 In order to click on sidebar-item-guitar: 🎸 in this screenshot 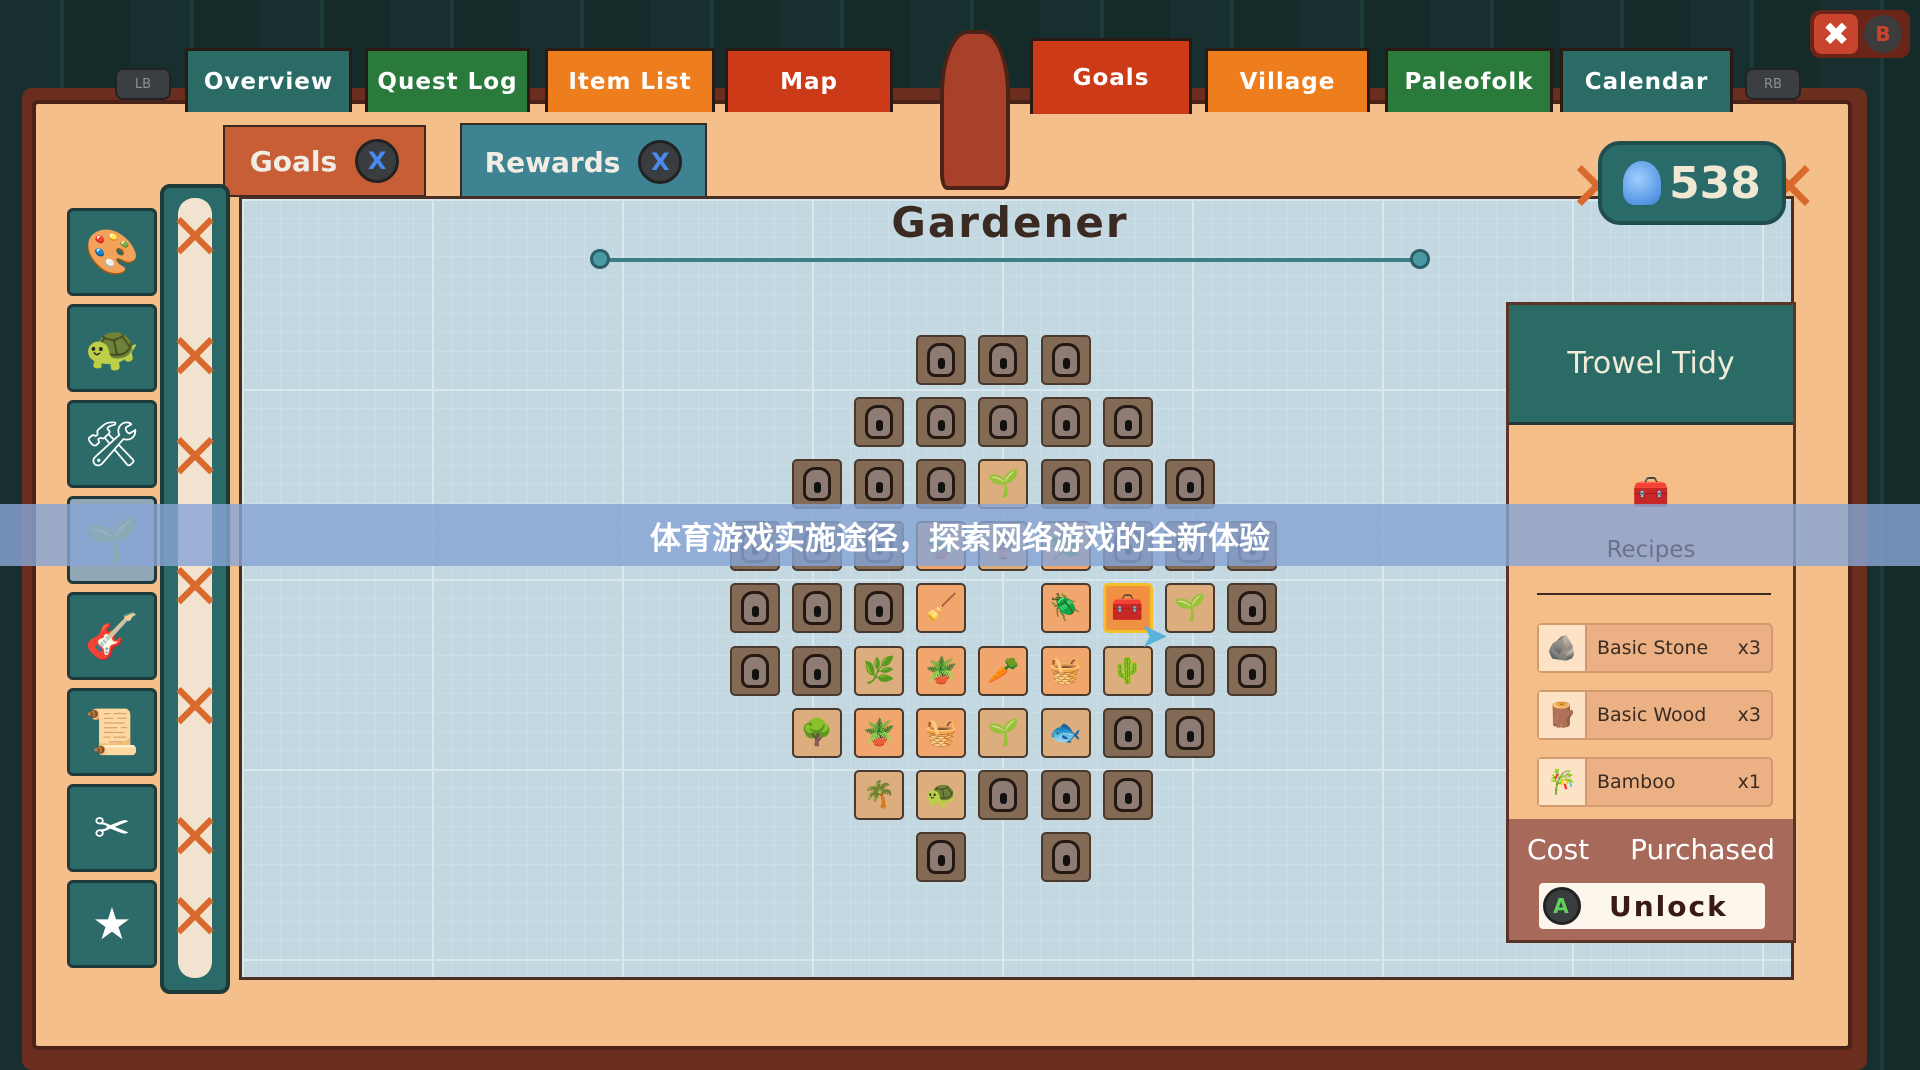, I will do `click(112, 636)`.